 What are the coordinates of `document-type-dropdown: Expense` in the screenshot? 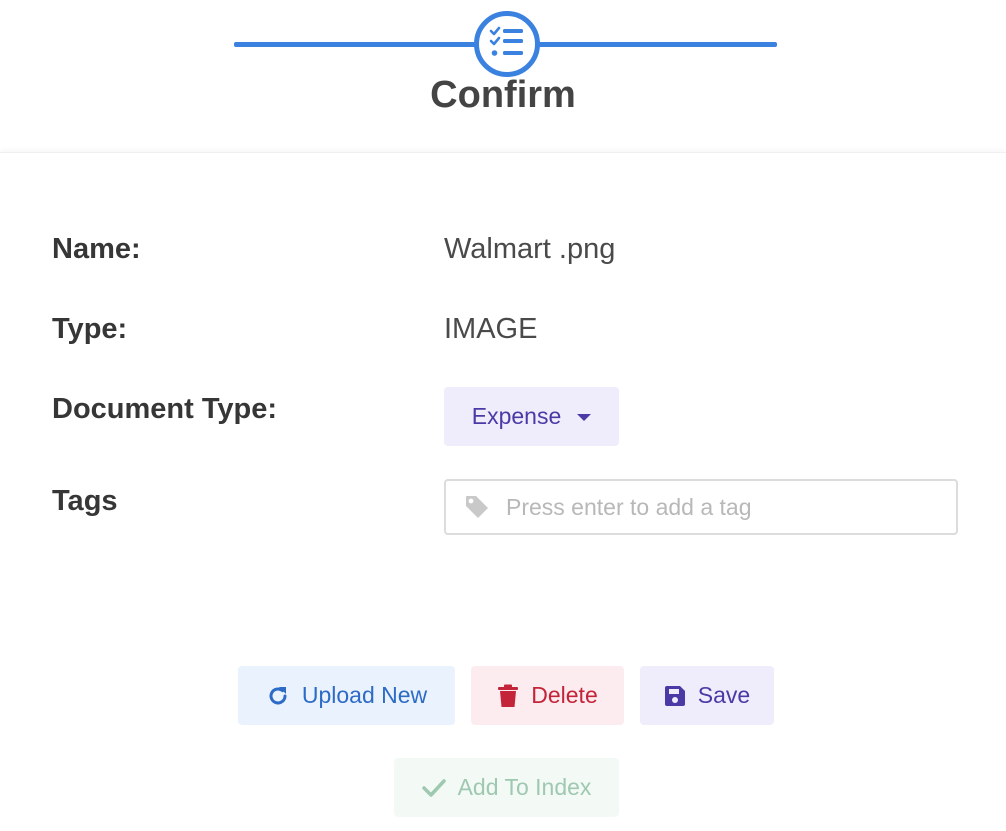 It's located at (531, 416).